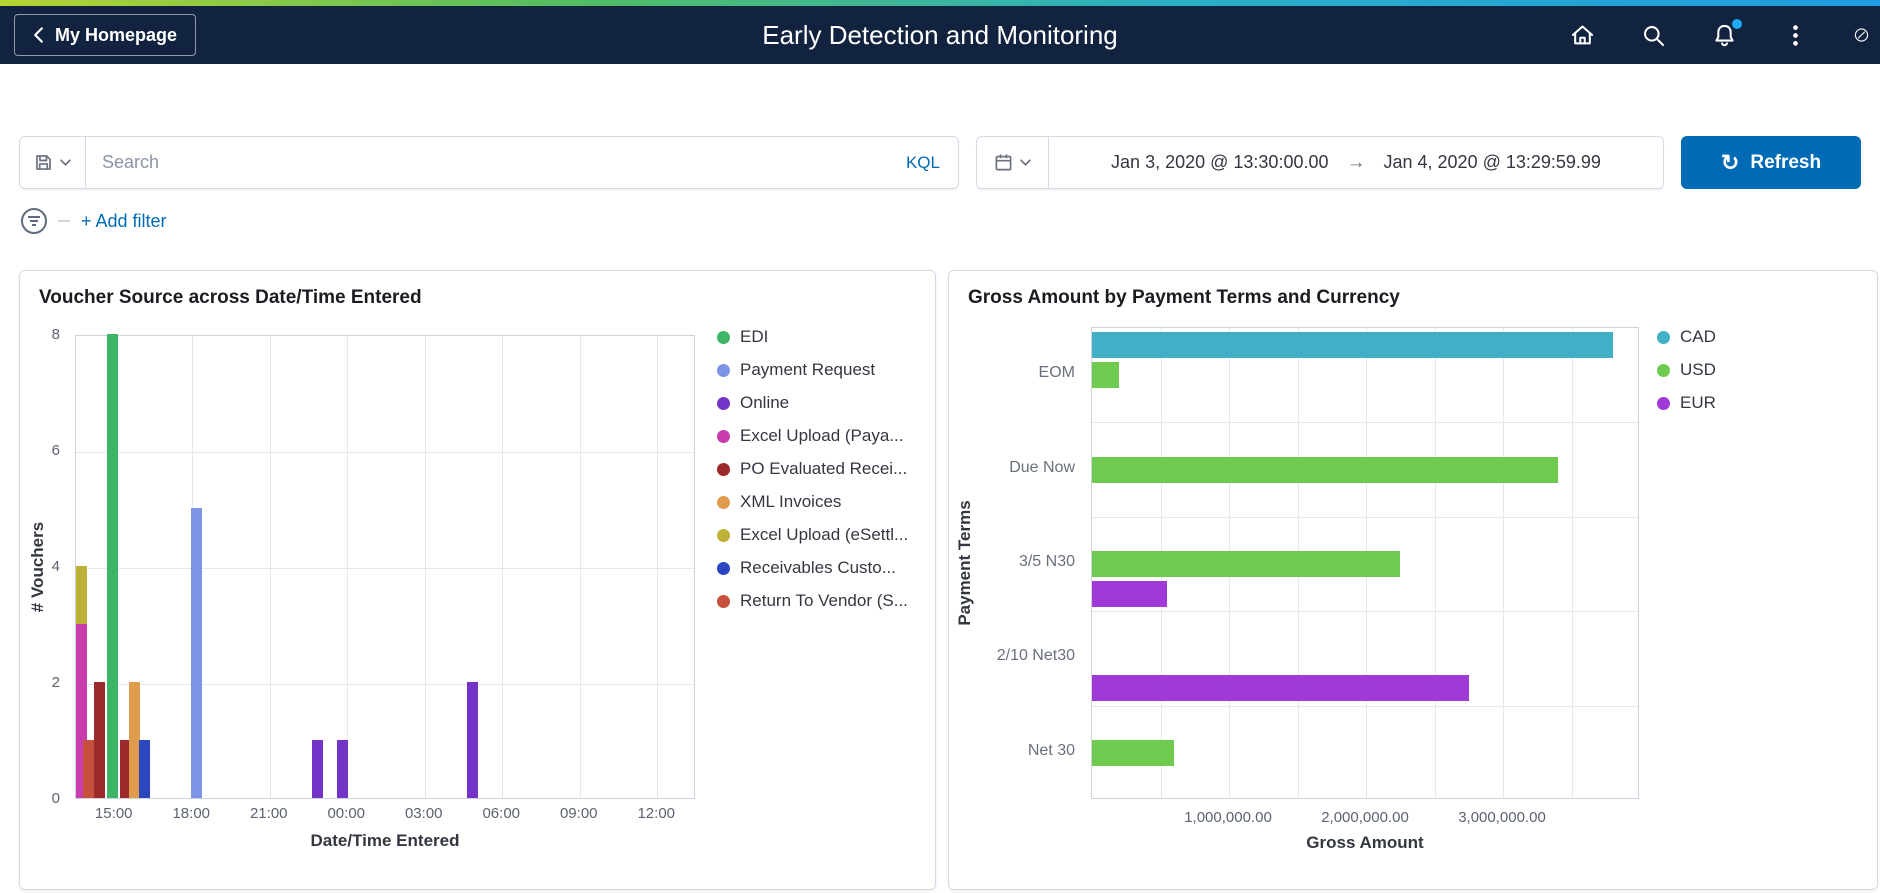 This screenshot has width=1880, height=893. Describe the element at coordinates (1582, 35) in the screenshot. I see `home-icon` at that location.